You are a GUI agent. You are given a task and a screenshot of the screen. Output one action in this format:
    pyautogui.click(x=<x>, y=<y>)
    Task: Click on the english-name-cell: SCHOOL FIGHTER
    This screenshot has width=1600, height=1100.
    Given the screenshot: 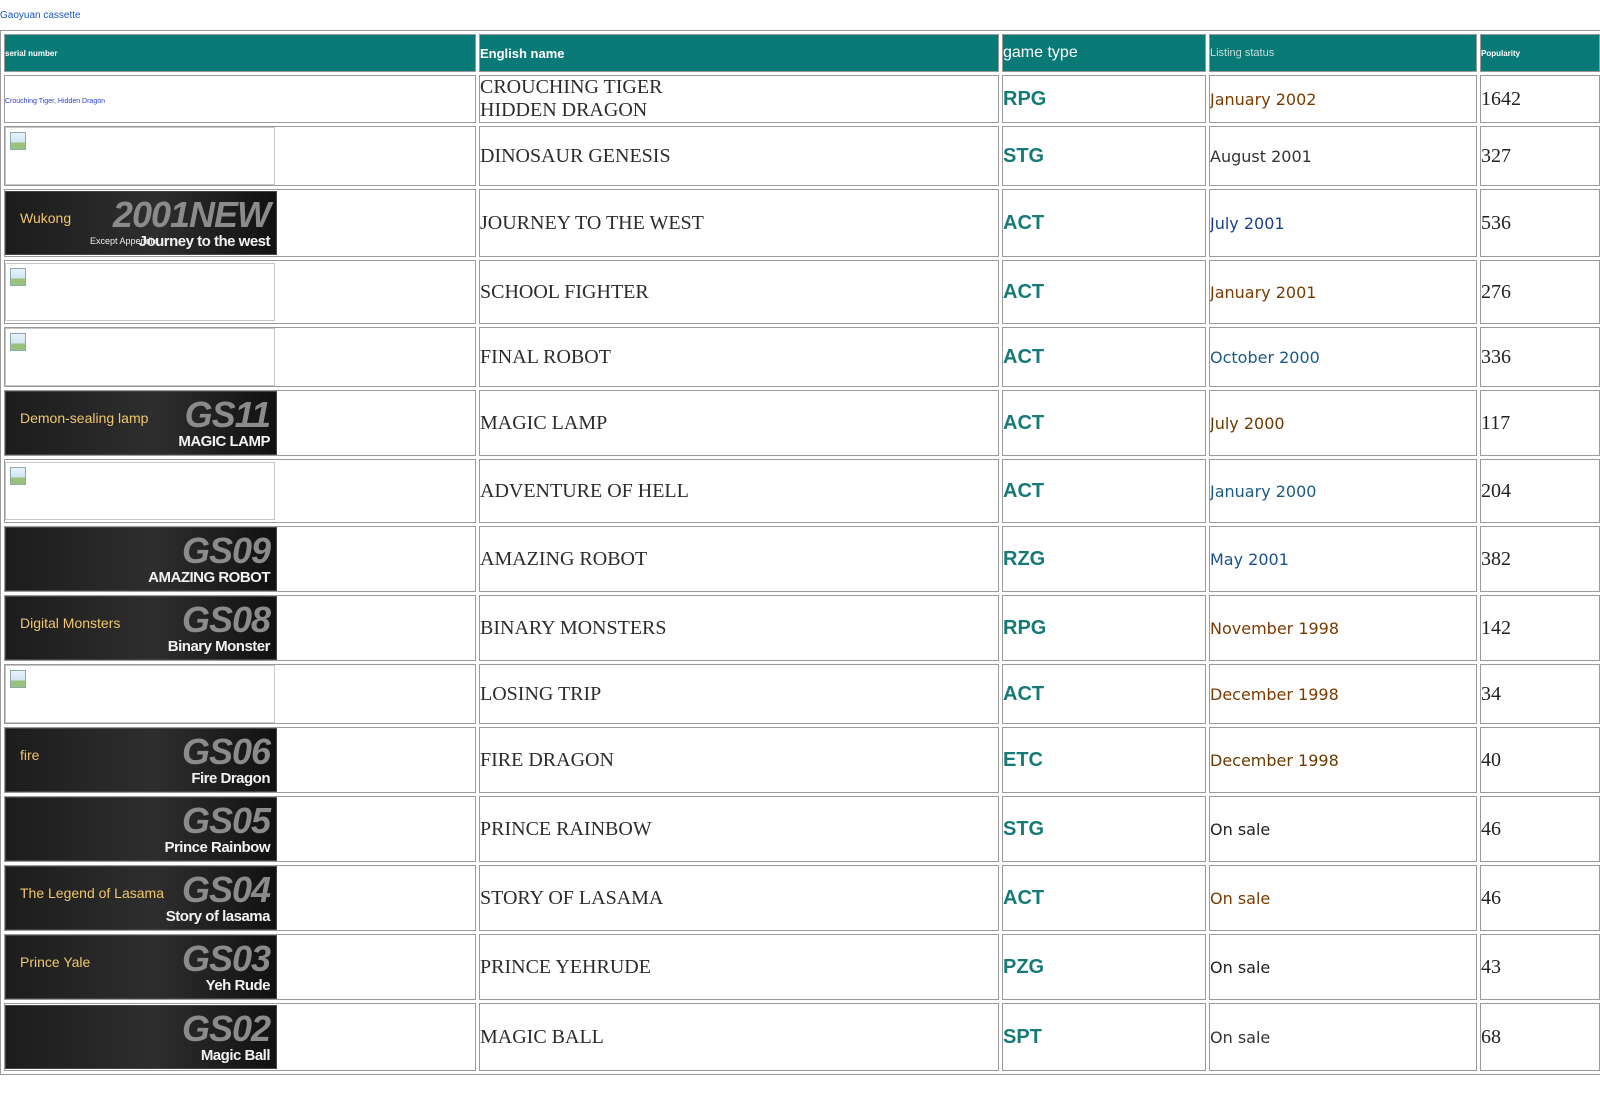 What is the action you would take?
    pyautogui.click(x=739, y=292)
    